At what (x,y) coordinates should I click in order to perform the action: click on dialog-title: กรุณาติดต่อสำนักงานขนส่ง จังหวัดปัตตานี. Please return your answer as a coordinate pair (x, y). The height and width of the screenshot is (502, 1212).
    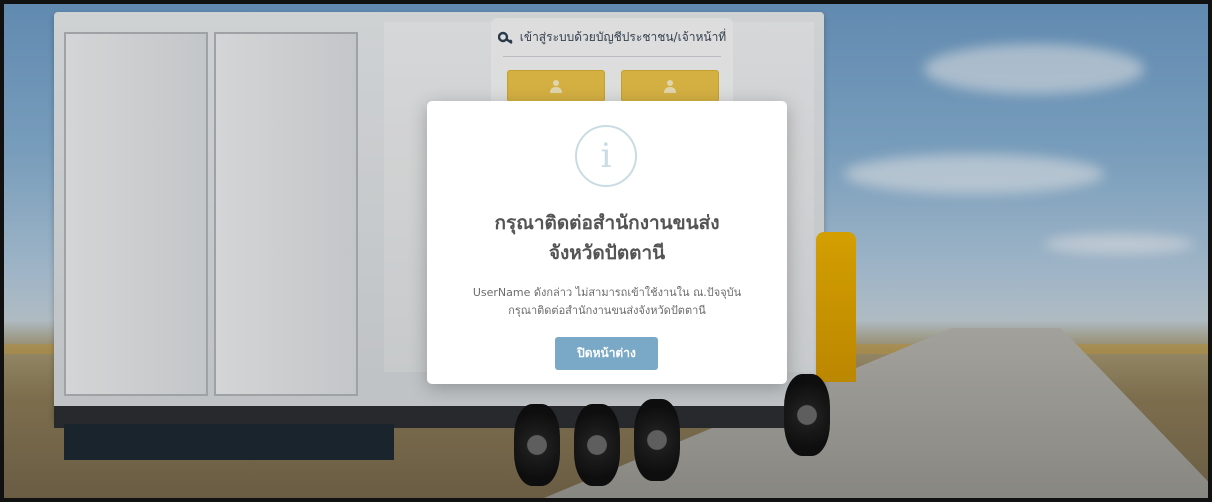
    Looking at the image, I should click on (607, 238).